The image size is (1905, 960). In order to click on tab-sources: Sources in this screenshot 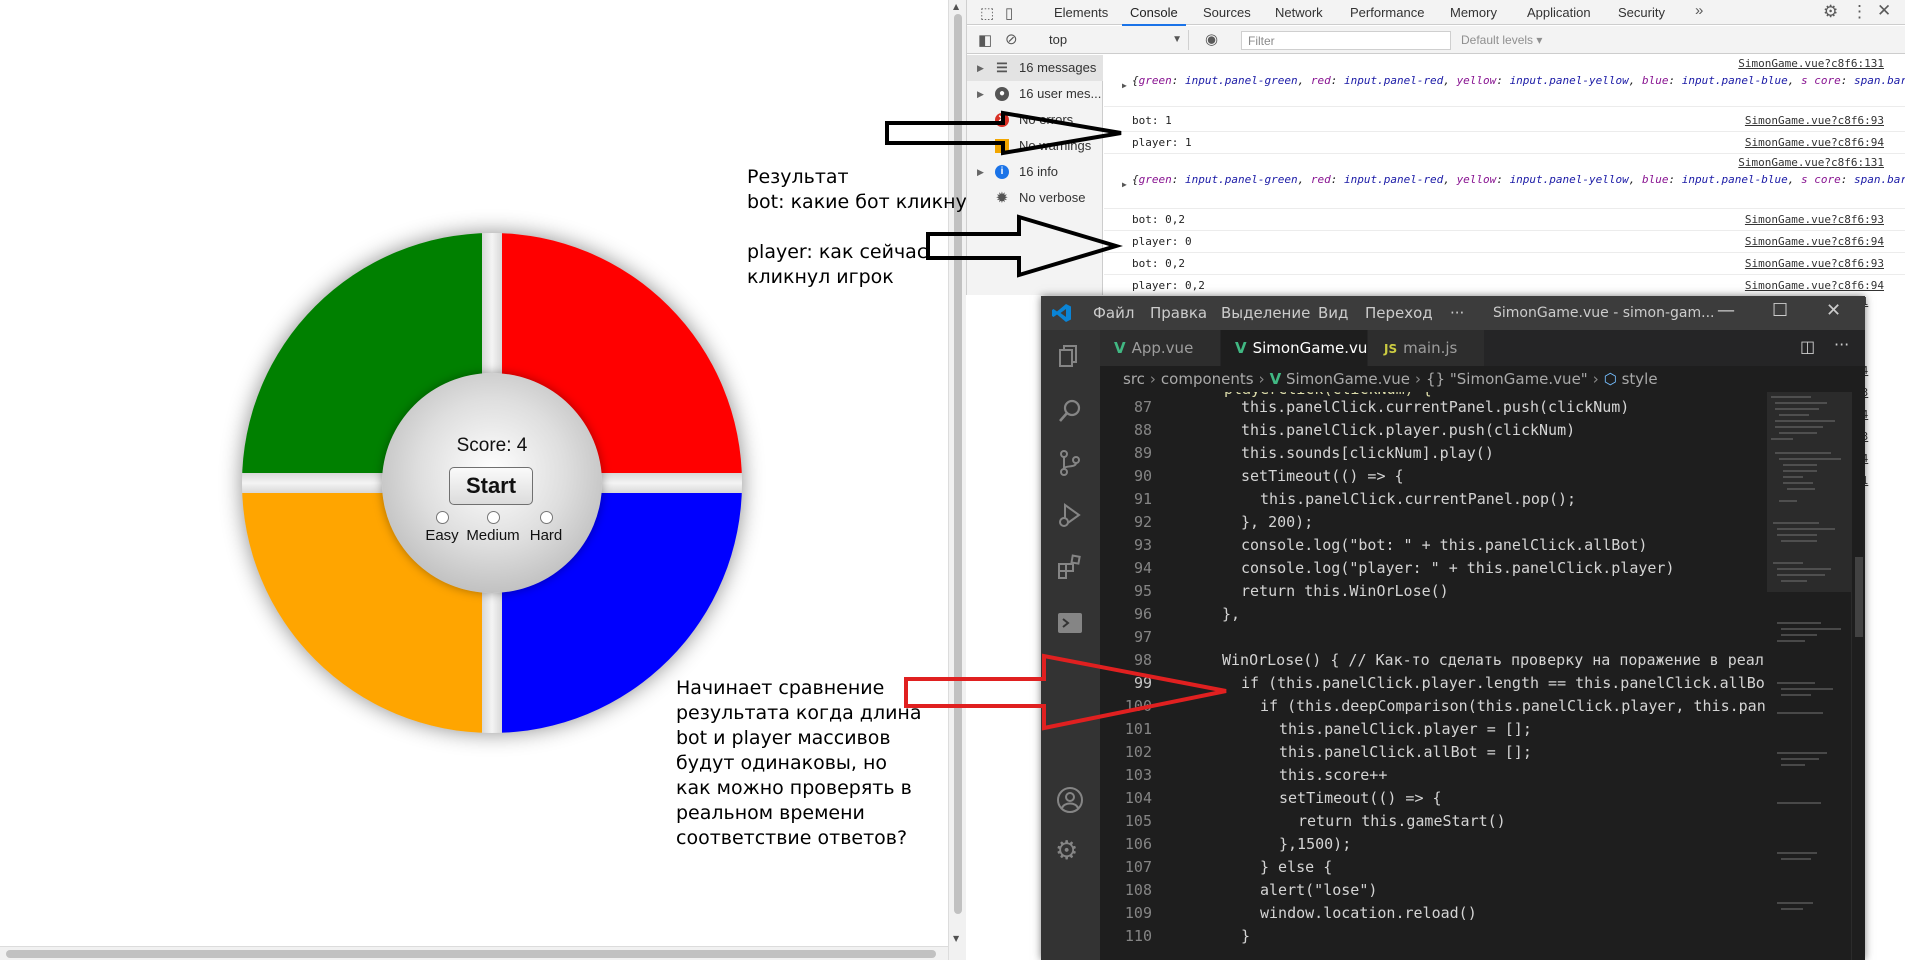, I will do `click(1227, 12)`.